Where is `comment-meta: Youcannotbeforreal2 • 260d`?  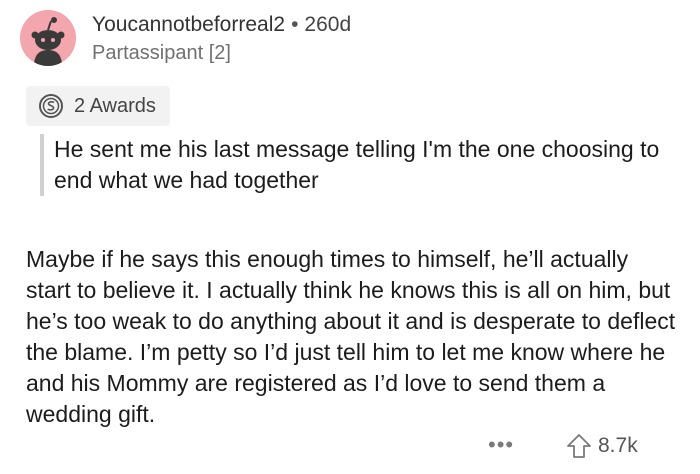 comment-meta: Youcannotbeforreal2 • 260d is located at coordinates (221, 25).